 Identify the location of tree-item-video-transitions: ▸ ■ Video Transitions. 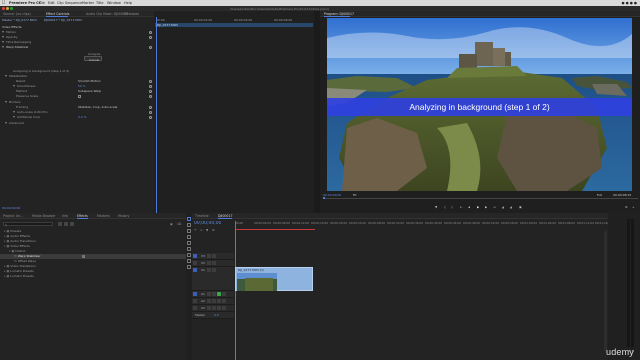
(20, 266).